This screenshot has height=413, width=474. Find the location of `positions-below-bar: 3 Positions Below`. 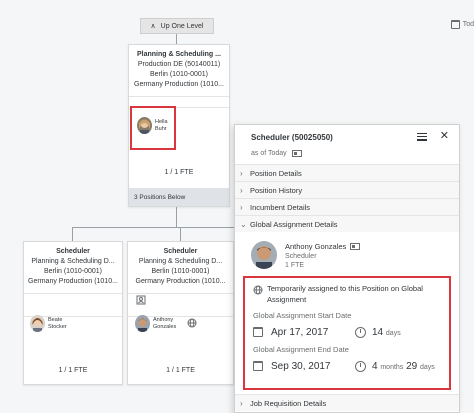

positions-below-bar: 3 Positions Below is located at coordinates (179, 197).